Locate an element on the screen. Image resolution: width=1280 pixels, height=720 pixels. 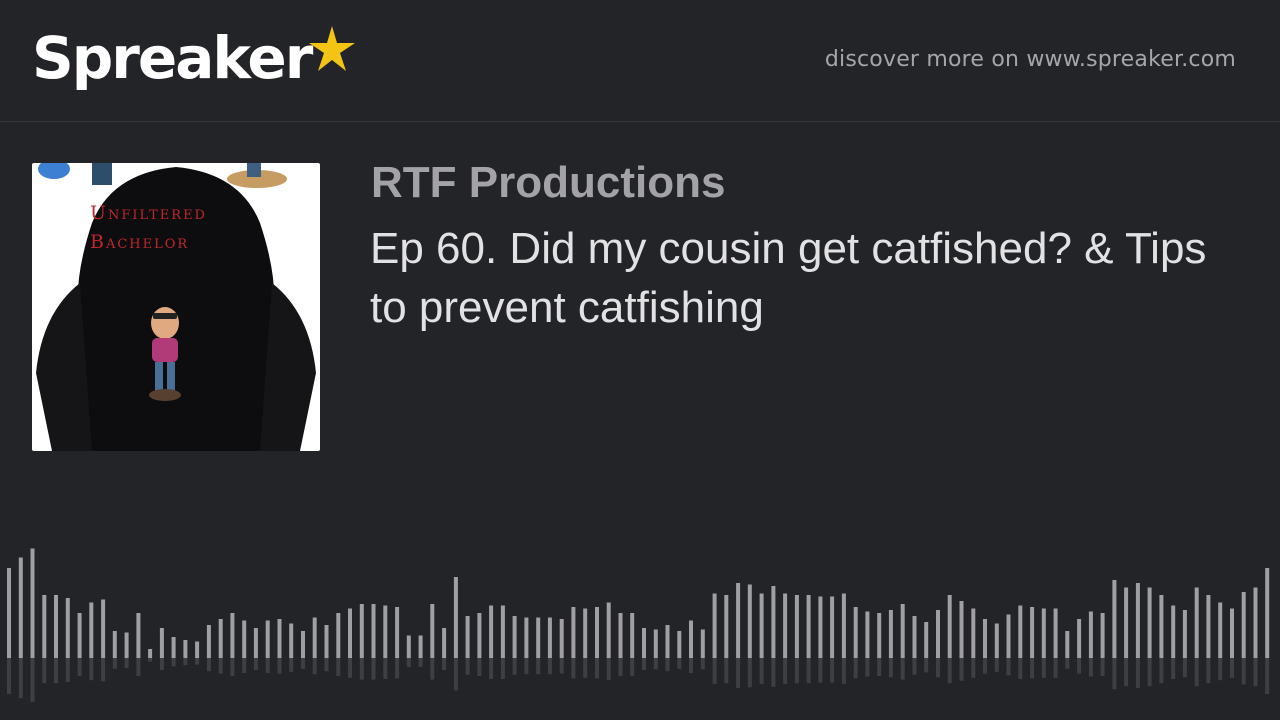
discover-more-link: discover more on www.spreaker.com is located at coordinates (1030, 59).